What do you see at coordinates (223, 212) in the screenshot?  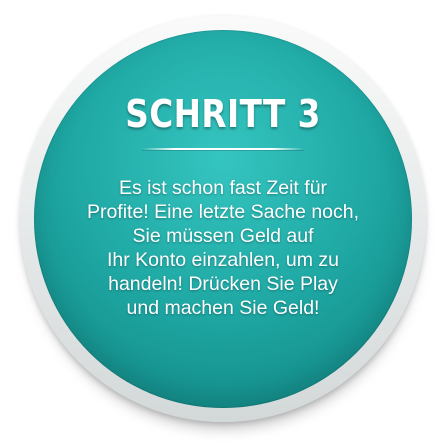 I see `description-line-2: Profite! Eine letzte Sache noch,` at bounding box center [223, 212].